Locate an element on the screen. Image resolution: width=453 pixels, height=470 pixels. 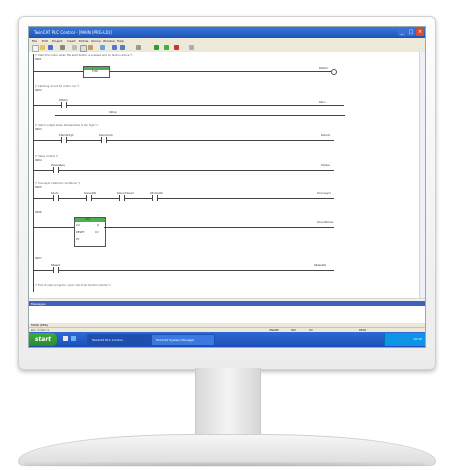
block-input: PV is located at coordinates (78, 239).